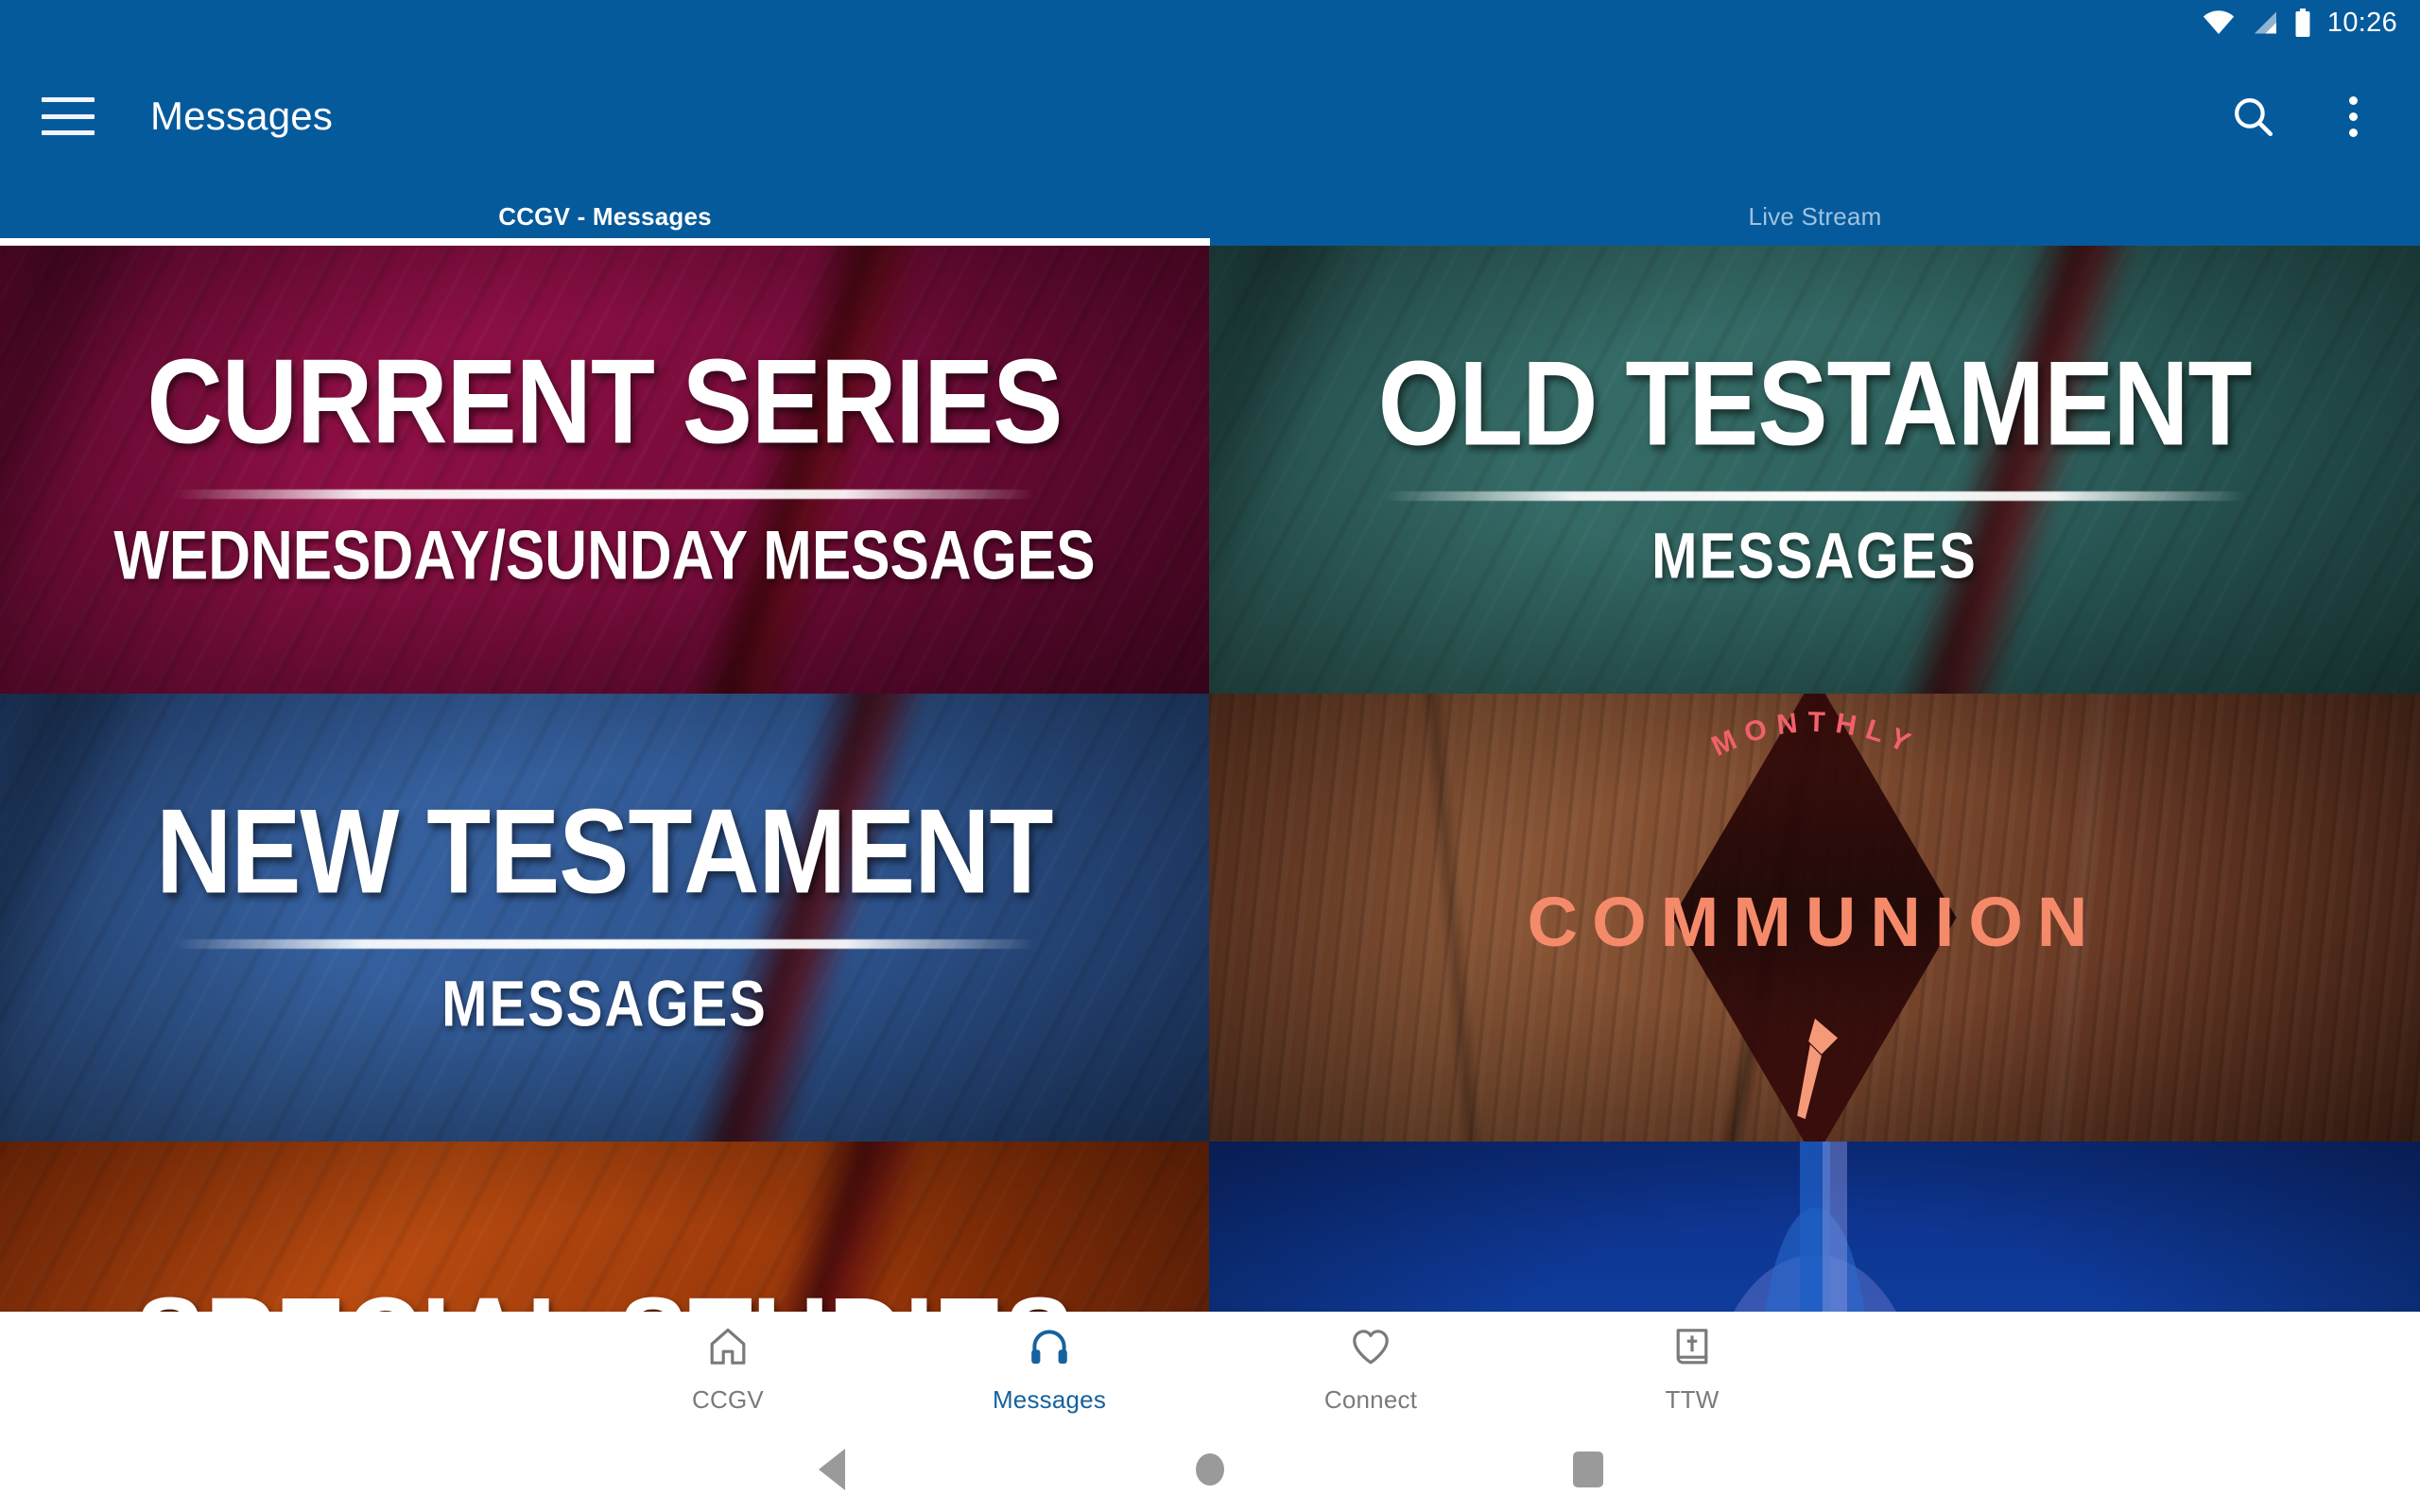 Image resolution: width=2420 pixels, height=1512 pixels. I want to click on bible-book-icon, so click(1692, 1349).